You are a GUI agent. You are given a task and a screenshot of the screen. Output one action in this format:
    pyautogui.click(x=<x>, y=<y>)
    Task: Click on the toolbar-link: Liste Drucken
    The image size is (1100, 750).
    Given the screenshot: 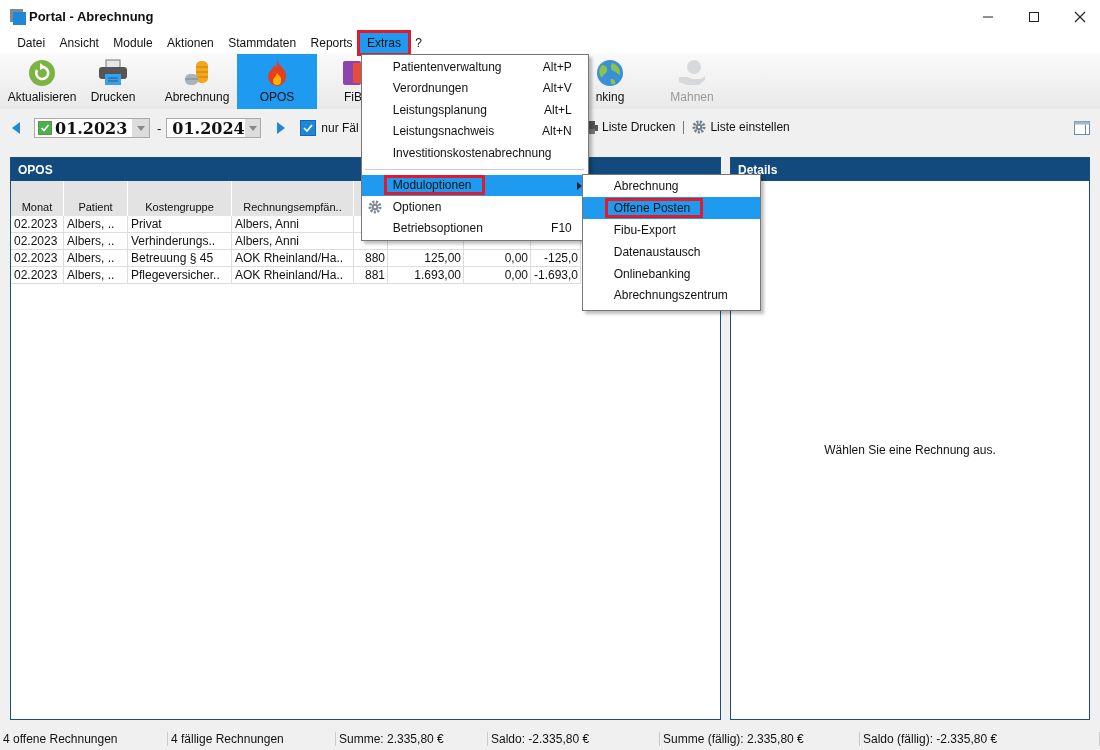 What is the action you would take?
    pyautogui.click(x=630, y=127)
    